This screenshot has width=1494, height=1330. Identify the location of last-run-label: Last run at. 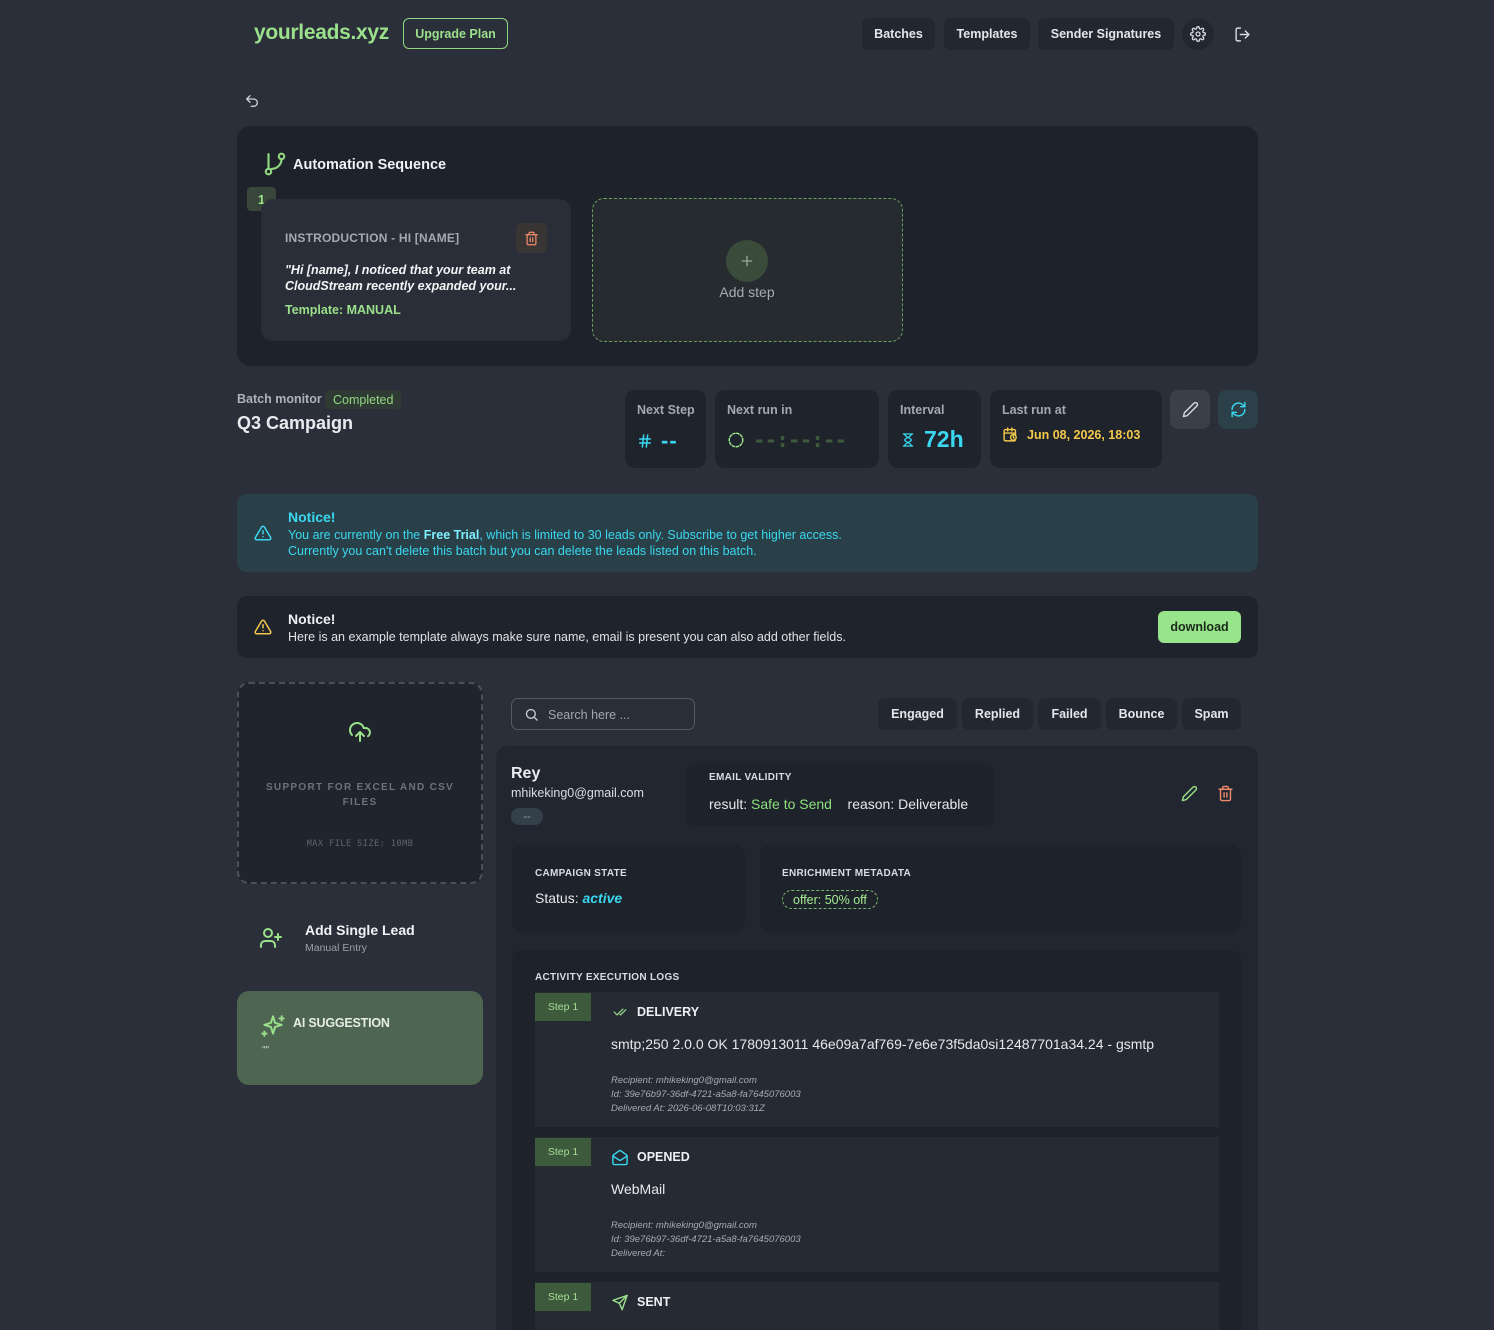
(1034, 410).